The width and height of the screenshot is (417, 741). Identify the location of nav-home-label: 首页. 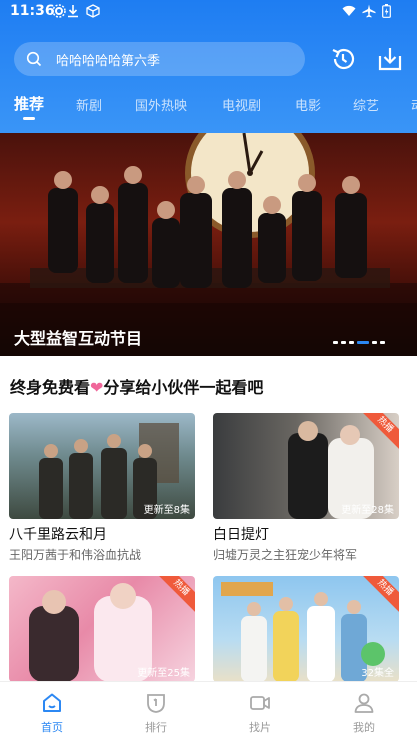
(52, 727).